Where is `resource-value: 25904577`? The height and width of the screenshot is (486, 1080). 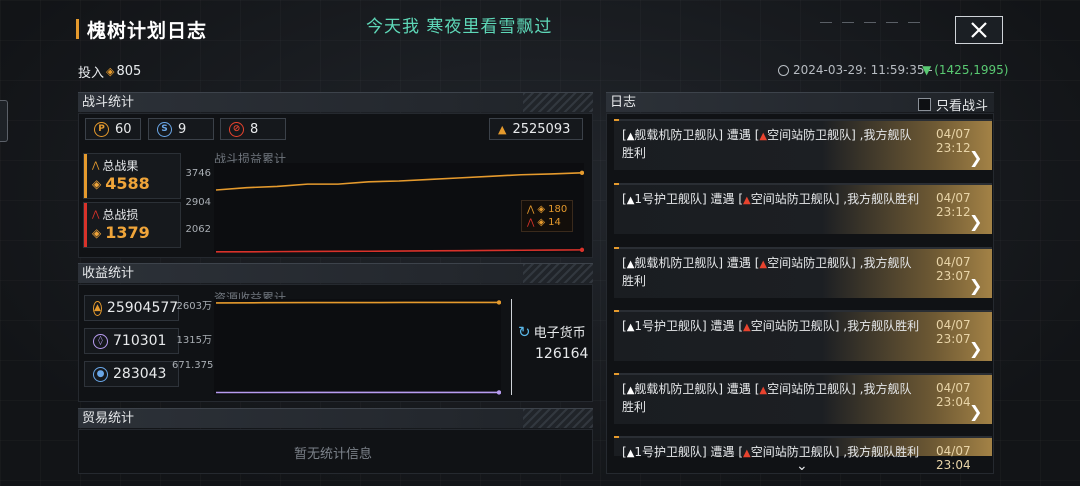 resource-value: 25904577 is located at coordinates (142, 308).